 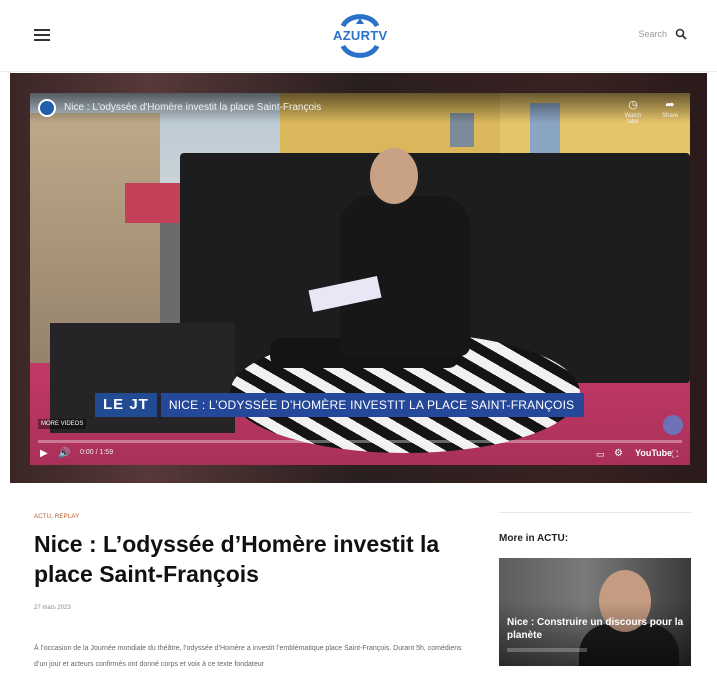 What do you see at coordinates (126, 405) in the screenshot?
I see `lower-third-label: LE JT` at bounding box center [126, 405].